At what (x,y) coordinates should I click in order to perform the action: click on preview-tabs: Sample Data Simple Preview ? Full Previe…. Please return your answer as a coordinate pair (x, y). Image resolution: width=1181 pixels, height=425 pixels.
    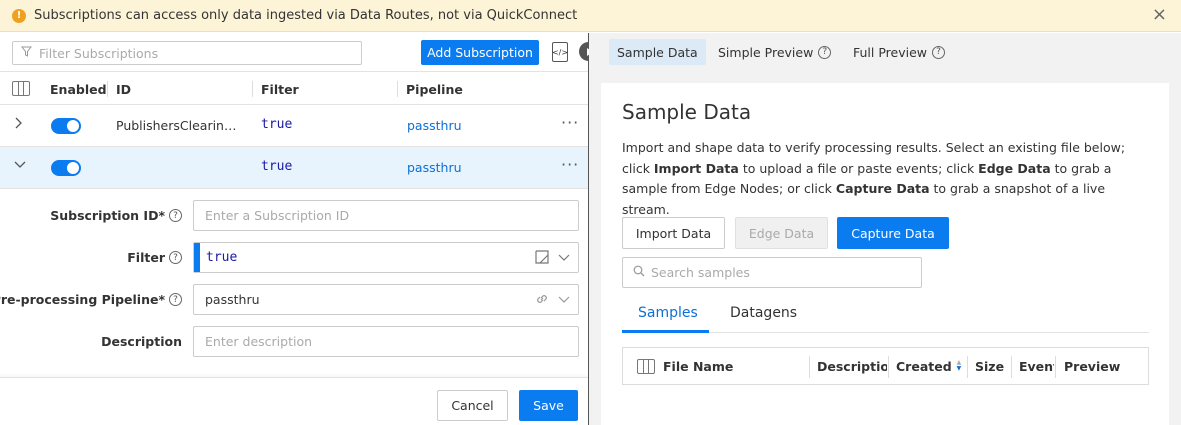
    Looking at the image, I should click on (885, 52).